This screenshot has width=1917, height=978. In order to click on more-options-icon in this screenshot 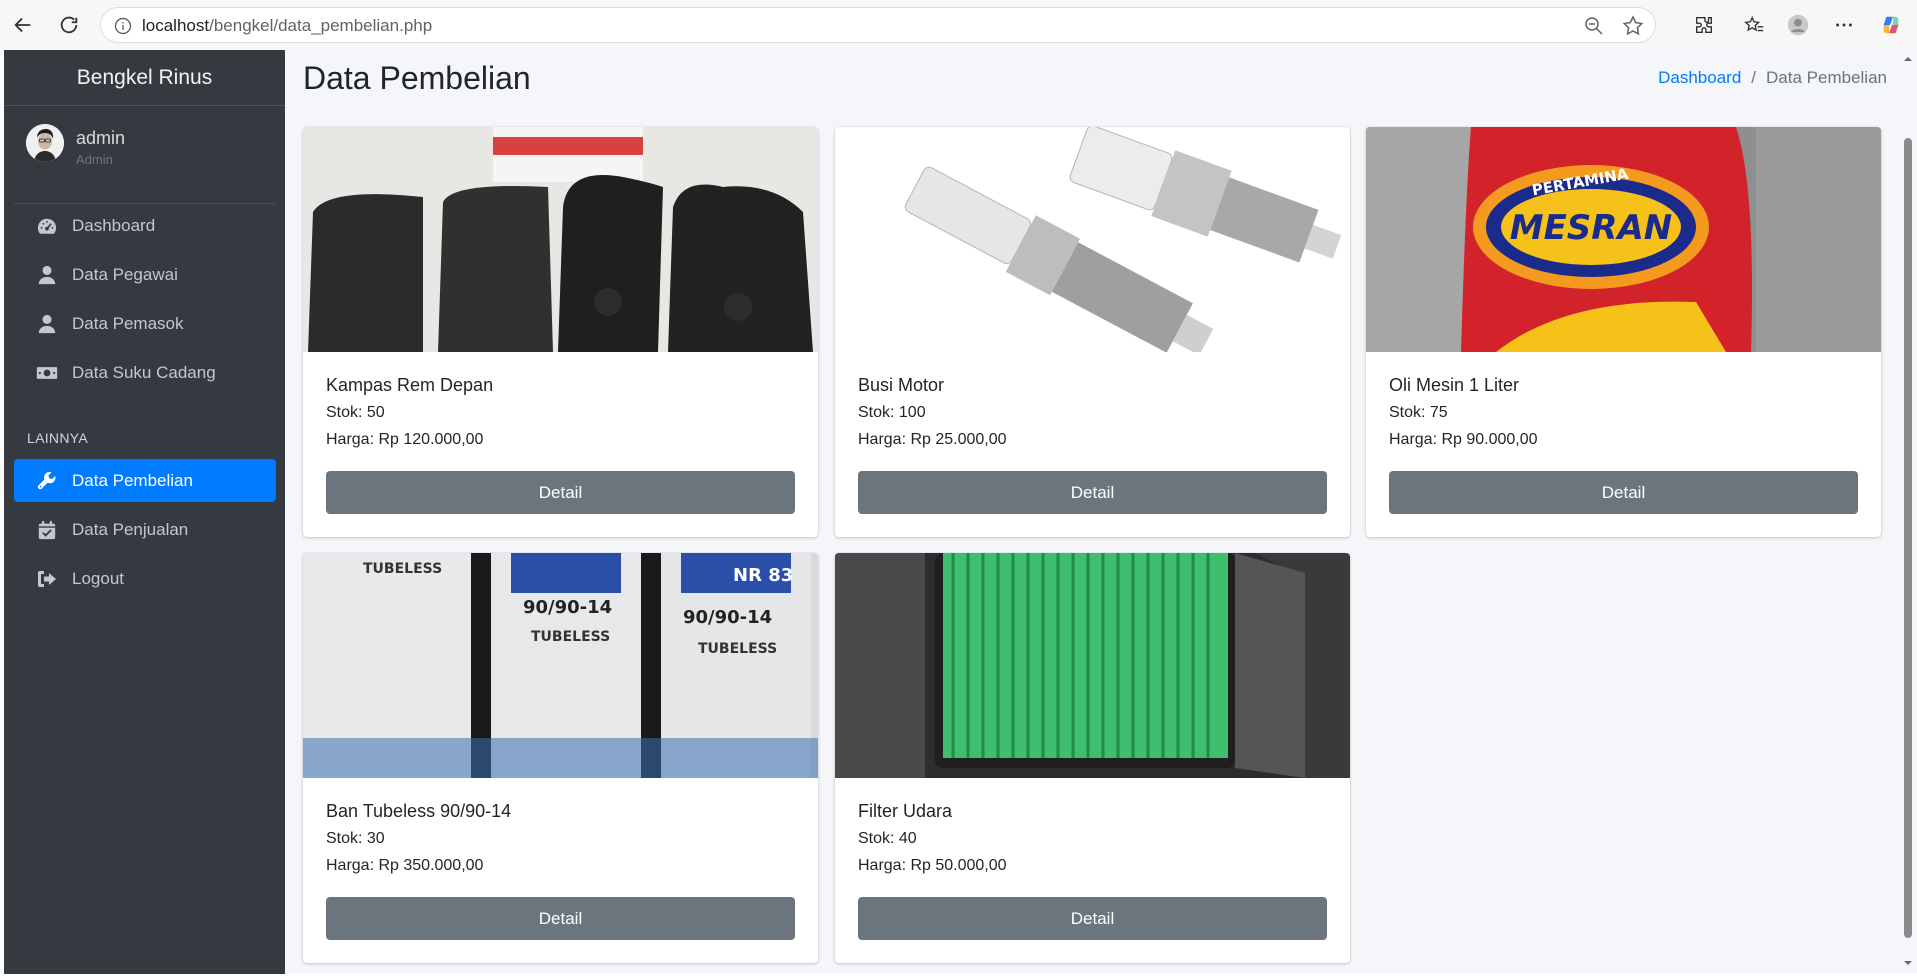, I will do `click(1844, 25)`.